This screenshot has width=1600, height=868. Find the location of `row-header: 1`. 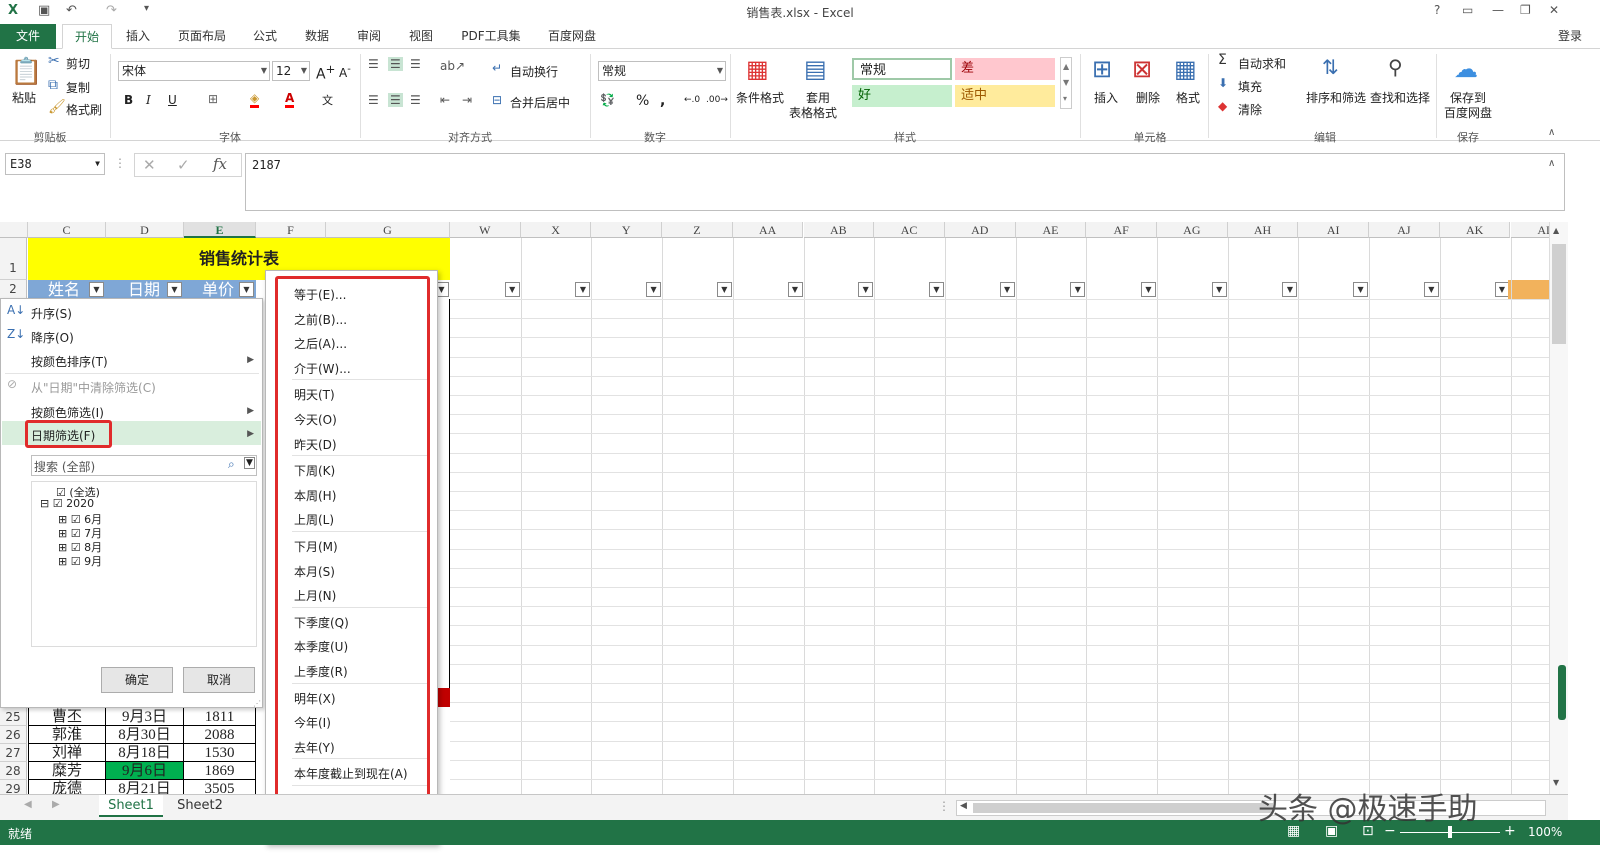

row-header: 1 is located at coordinates (13, 259).